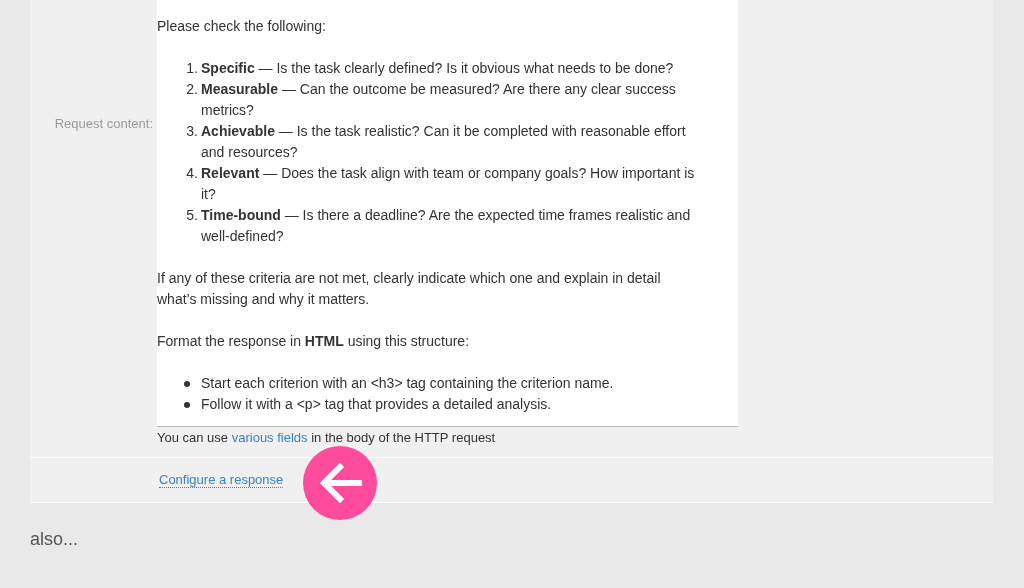  What do you see at coordinates (327, 437) in the screenshot?
I see `help-text: You can use various fields in the body of the HTTP request` at bounding box center [327, 437].